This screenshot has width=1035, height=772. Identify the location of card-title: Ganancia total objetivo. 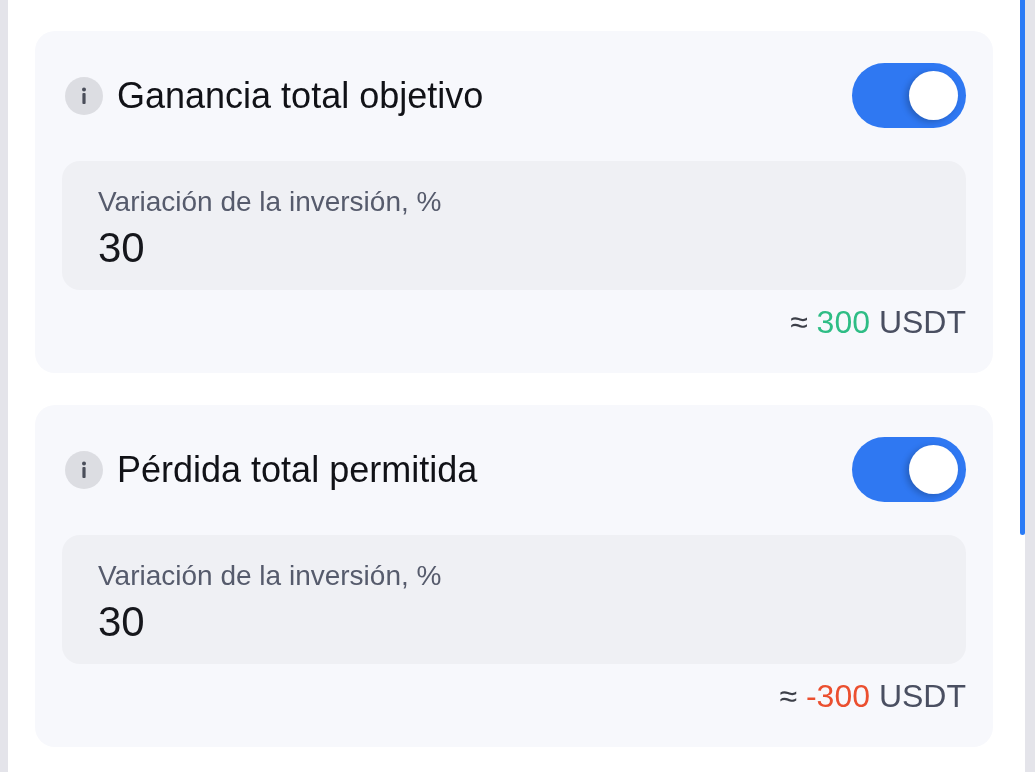
(301, 95).